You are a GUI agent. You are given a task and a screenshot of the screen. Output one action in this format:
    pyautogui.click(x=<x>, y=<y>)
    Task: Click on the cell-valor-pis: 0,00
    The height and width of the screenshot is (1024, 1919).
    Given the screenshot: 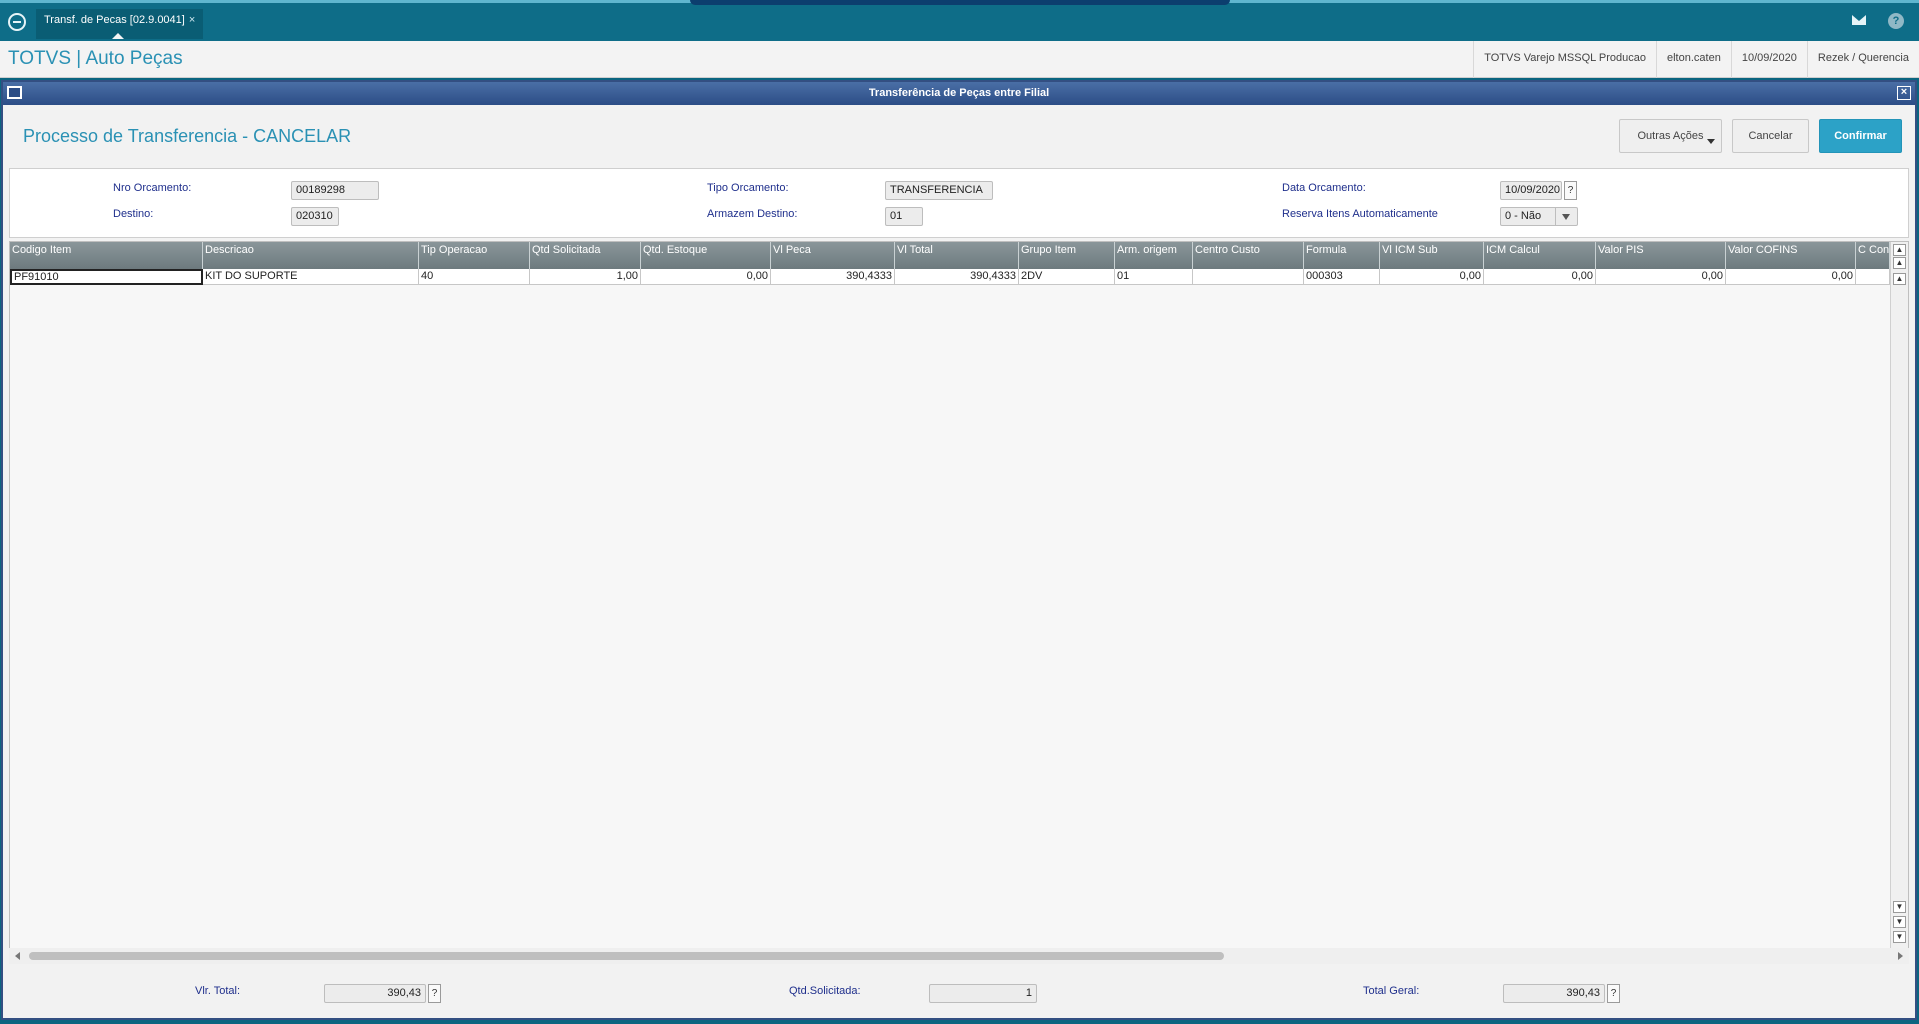 What is the action you would take?
    pyautogui.click(x=1661, y=277)
    